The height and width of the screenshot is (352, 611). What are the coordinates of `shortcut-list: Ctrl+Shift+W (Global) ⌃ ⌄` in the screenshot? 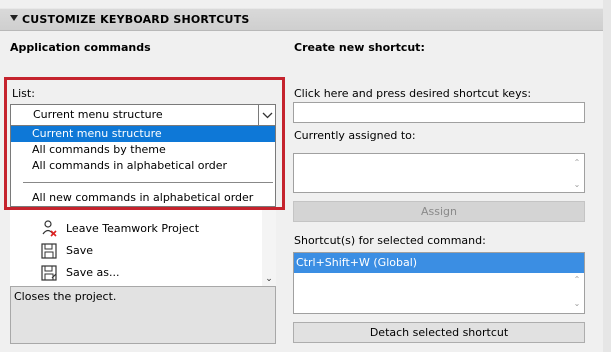 It's located at (439, 283).